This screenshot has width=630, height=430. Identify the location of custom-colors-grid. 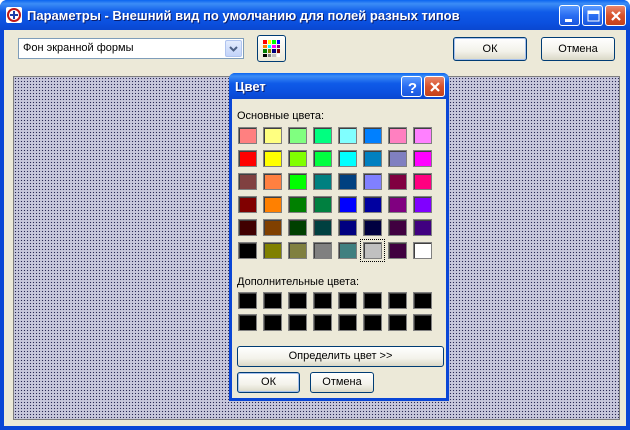
(335, 311).